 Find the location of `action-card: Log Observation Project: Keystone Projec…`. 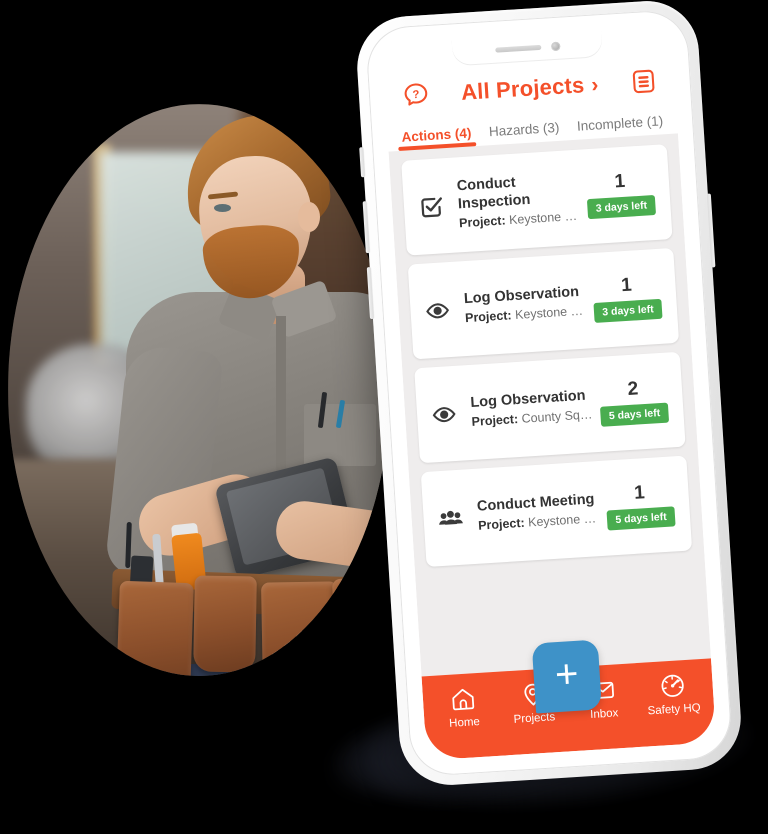

action-card: Log Observation Project: Keystone Projec… is located at coordinates (543, 303).